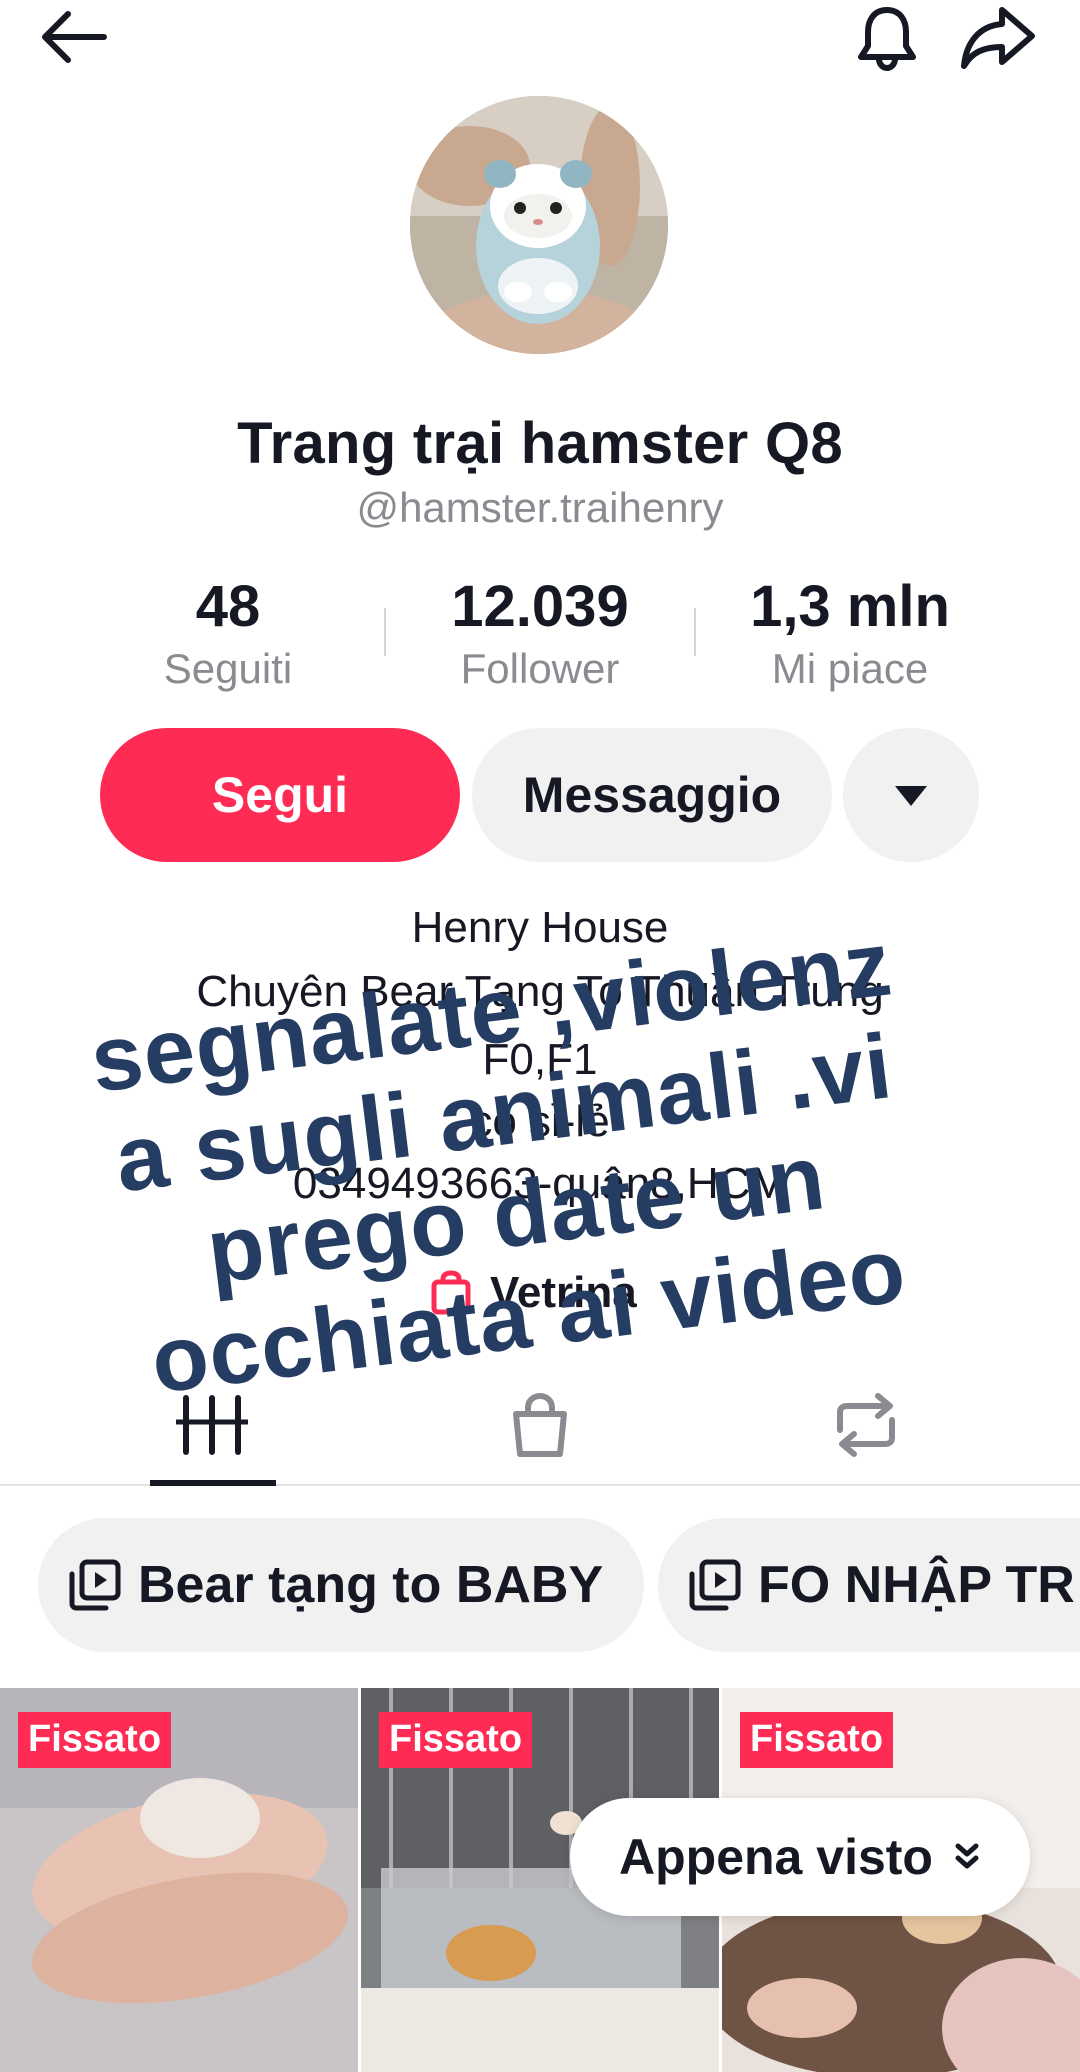 The width and height of the screenshot is (1080, 2072). Describe the element at coordinates (850, 668) in the screenshot. I see `likes-label: Mi piace` at that location.